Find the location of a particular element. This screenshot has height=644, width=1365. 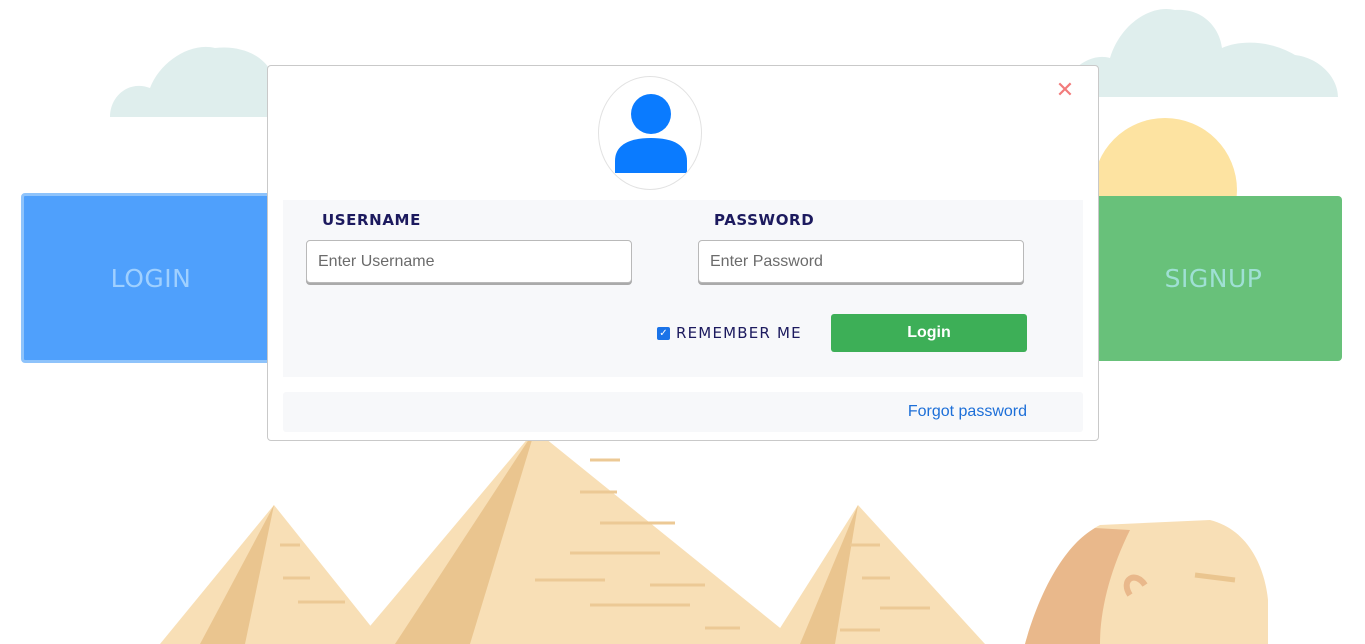

forgot-password-link: Forgot password is located at coordinates (967, 412).